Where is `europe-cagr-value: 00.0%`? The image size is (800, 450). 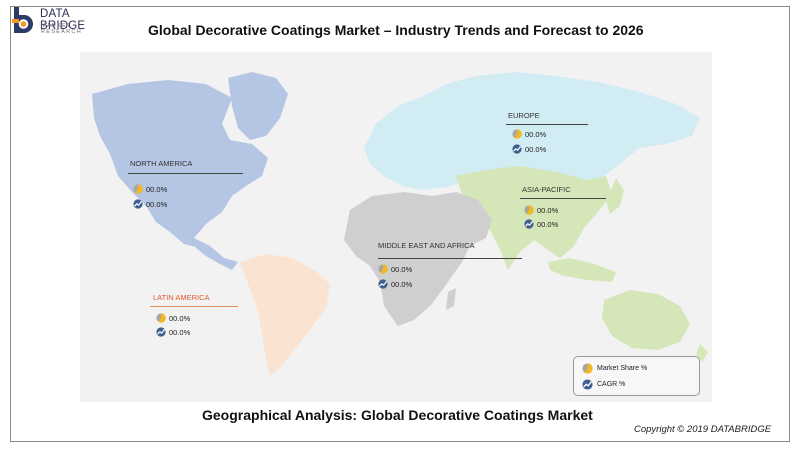
europe-cagr-value: 00.0% is located at coordinates (536, 149).